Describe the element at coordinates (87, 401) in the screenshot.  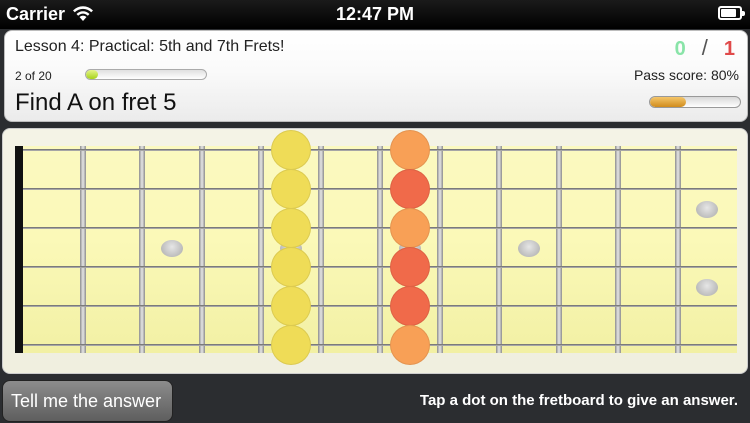
I see `tell-answer-button: Tell me the answer` at that location.